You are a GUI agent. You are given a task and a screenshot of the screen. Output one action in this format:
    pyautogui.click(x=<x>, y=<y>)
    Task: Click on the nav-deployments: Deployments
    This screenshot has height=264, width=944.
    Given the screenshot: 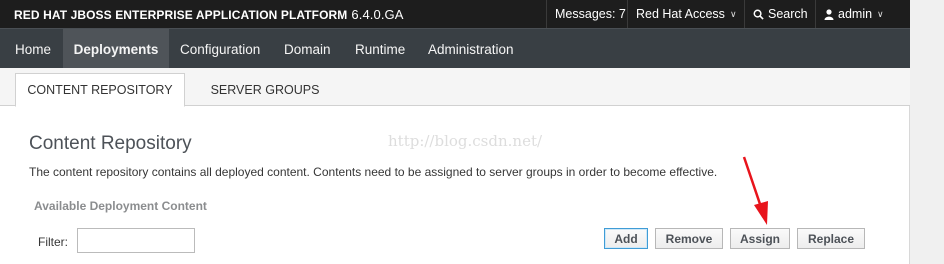 What is the action you would take?
    pyautogui.click(x=116, y=49)
    